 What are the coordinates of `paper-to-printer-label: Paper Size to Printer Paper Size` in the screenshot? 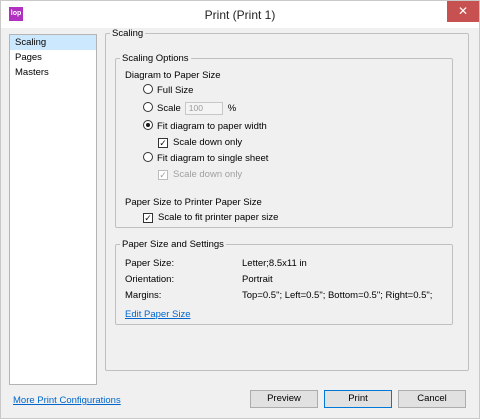 It's located at (193, 202).